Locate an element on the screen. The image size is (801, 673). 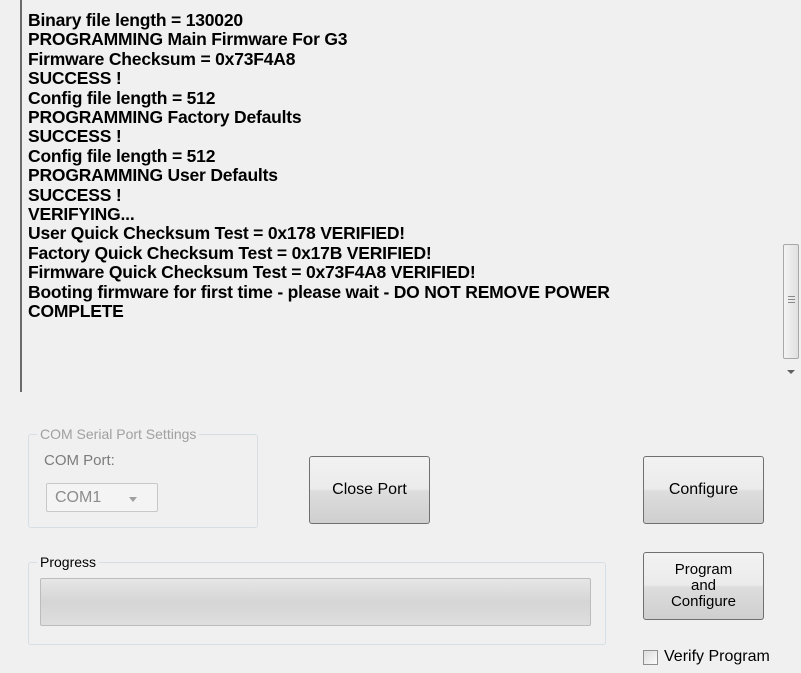
com-port-select: COM1 is located at coordinates (102, 497).